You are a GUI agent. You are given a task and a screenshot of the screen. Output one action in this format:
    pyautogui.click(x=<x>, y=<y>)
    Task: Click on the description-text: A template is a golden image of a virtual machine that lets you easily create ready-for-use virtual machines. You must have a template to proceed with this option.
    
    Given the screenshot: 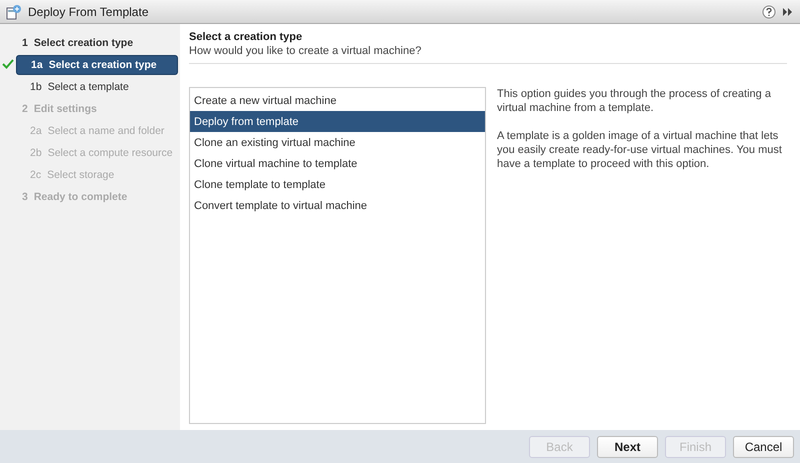 What is the action you would take?
    pyautogui.click(x=640, y=150)
    